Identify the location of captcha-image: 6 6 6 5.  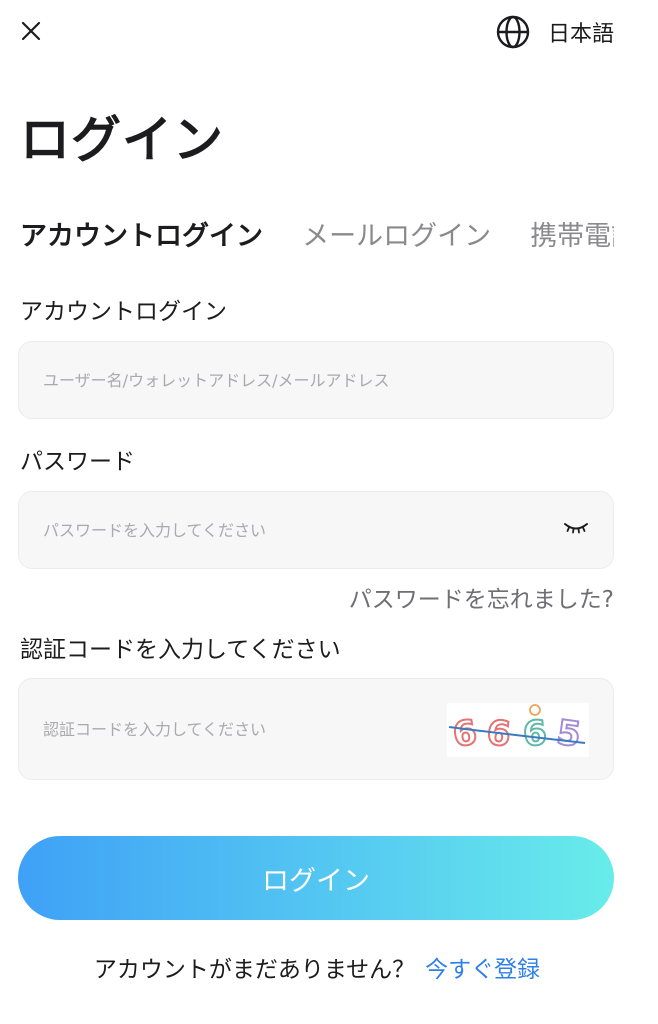
(518, 730).